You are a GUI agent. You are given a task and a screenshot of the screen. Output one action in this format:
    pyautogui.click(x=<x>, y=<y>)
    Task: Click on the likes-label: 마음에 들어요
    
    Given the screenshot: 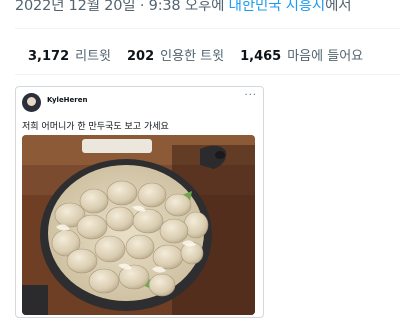 What is the action you would take?
    pyautogui.click(x=325, y=56)
    